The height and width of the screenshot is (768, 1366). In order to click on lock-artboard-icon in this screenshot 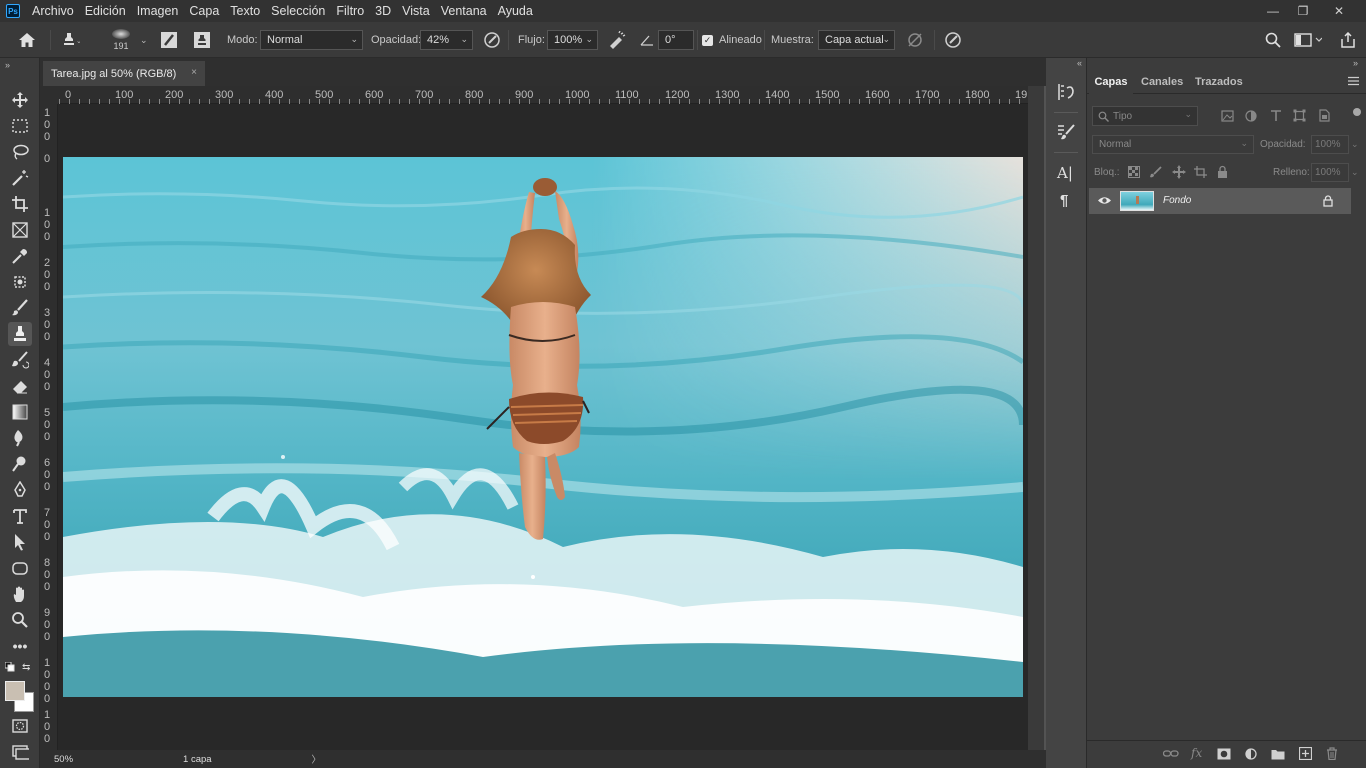, I will do `click(1200, 172)`.